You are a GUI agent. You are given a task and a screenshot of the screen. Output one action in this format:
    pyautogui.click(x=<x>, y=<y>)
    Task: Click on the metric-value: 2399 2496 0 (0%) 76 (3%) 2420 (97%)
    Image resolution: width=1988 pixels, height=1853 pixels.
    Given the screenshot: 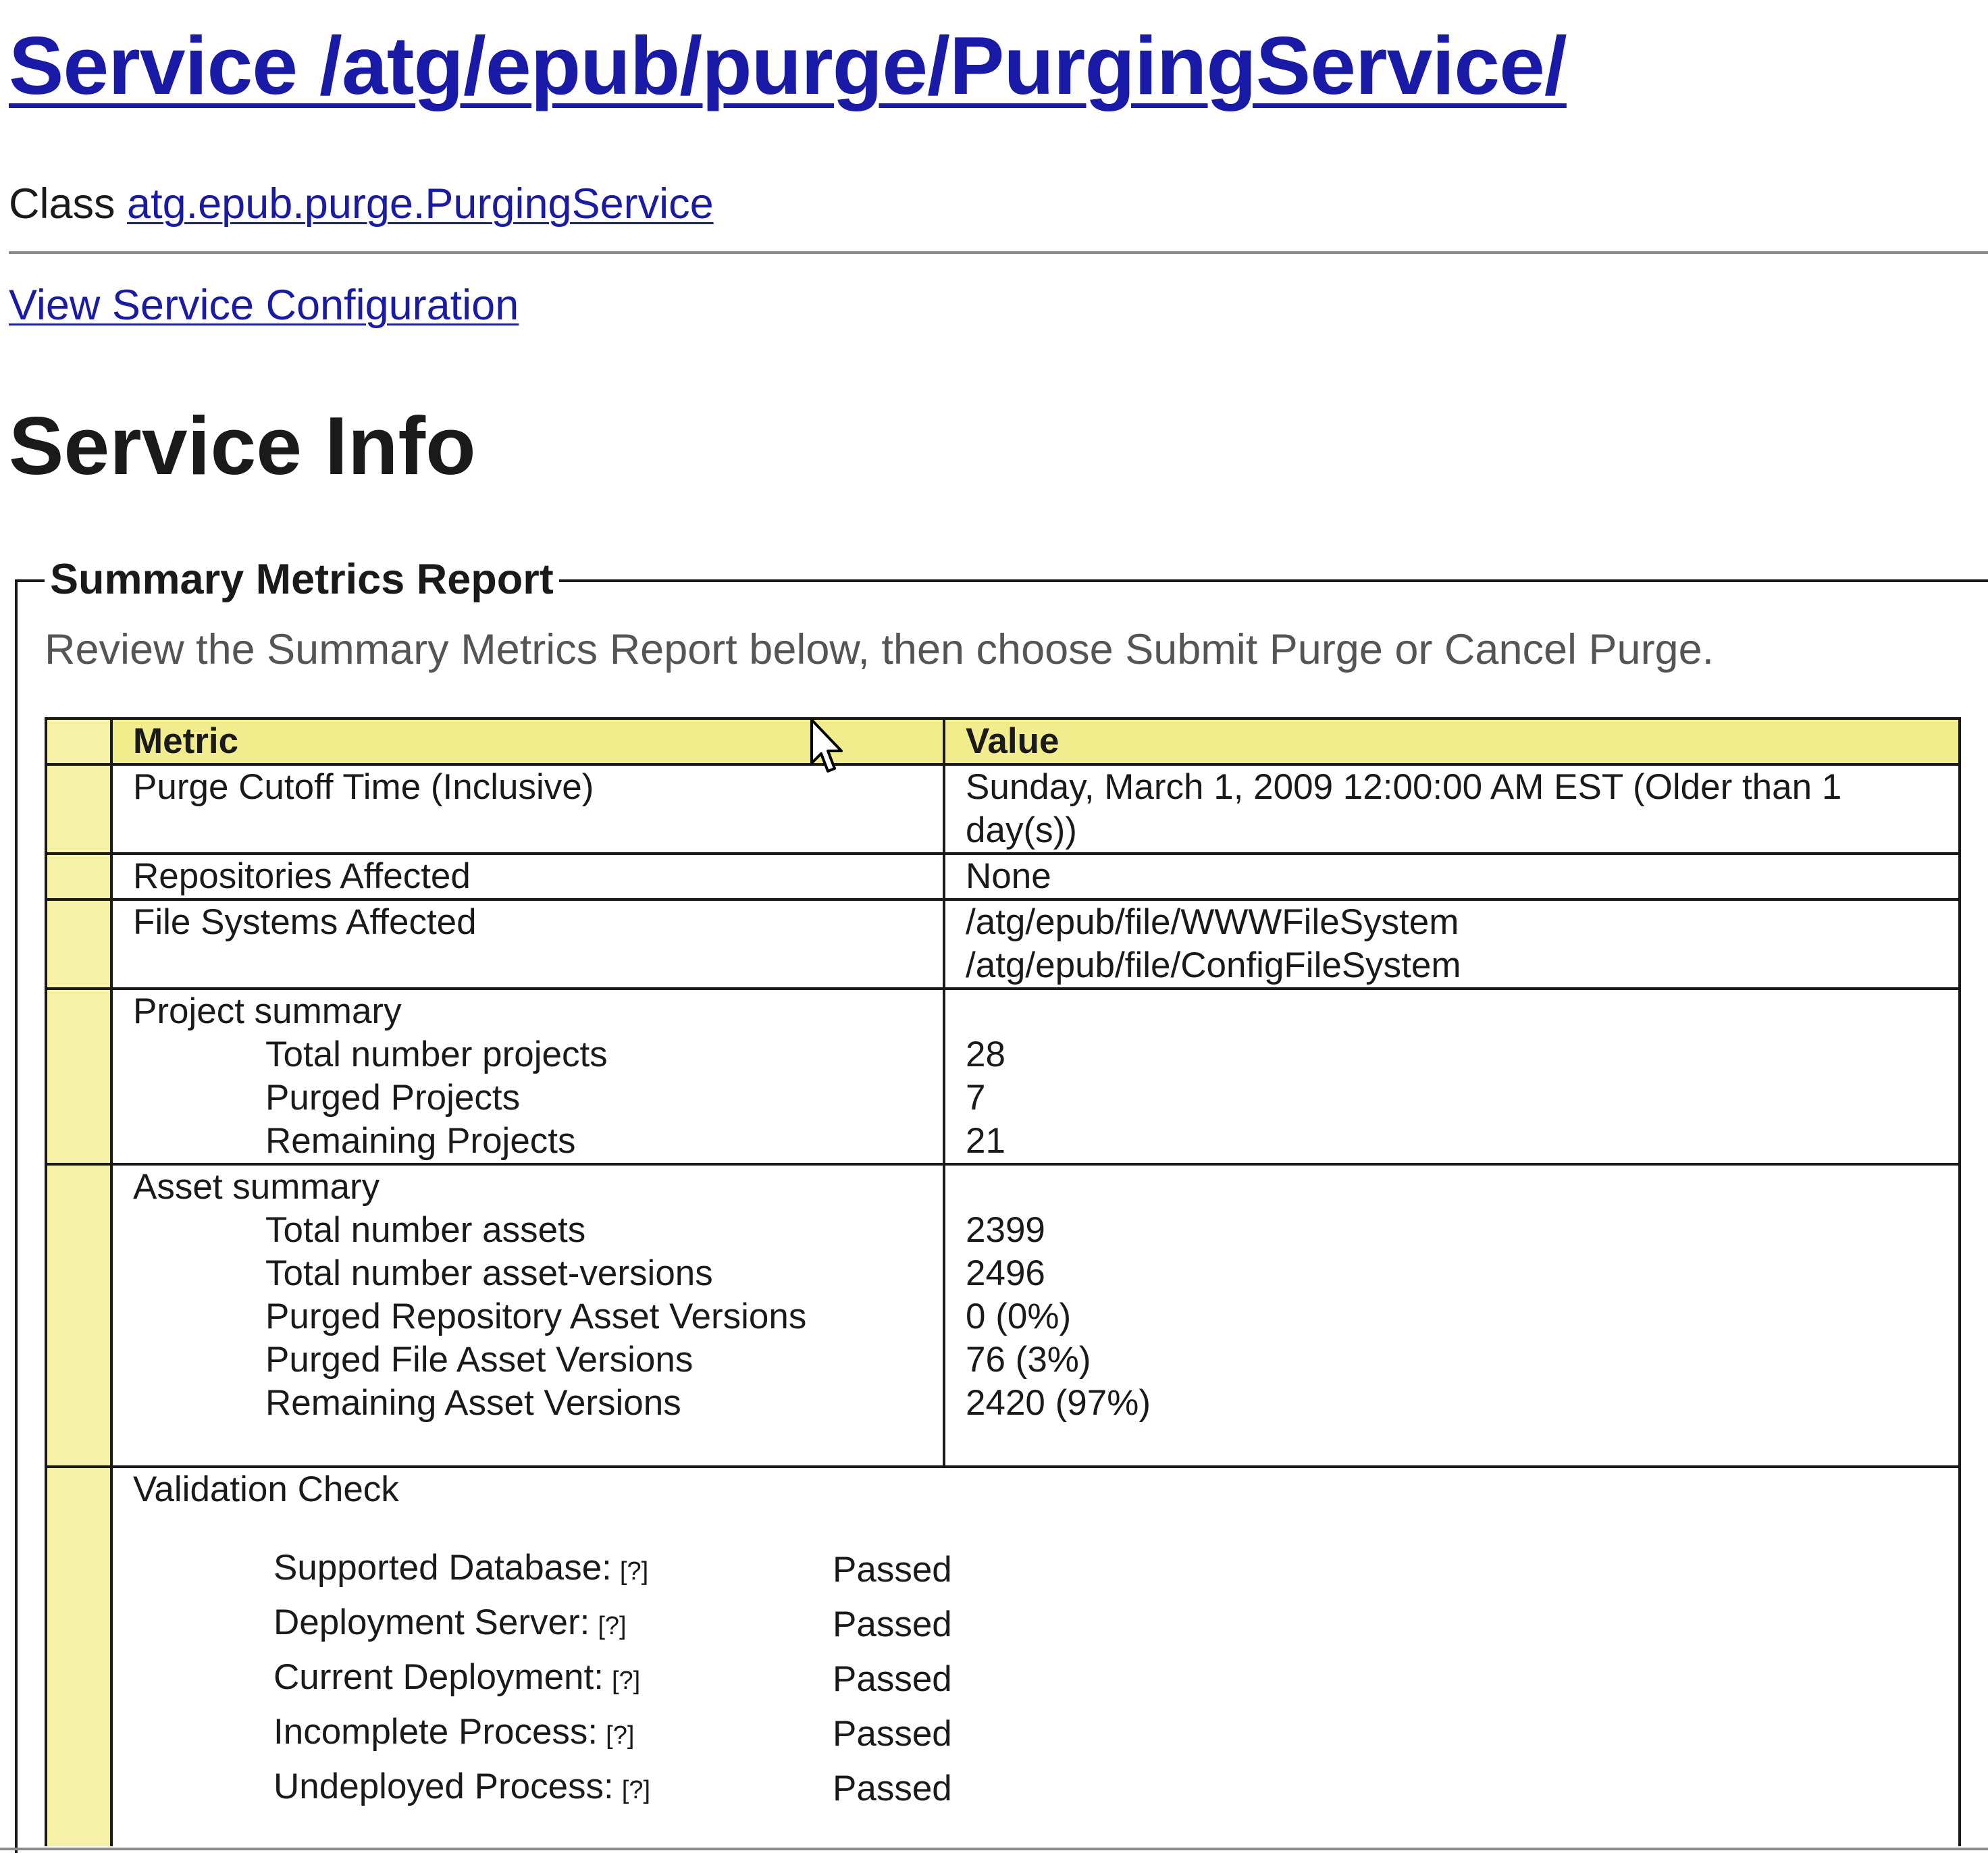 What is the action you would take?
    pyautogui.click(x=1452, y=1315)
    